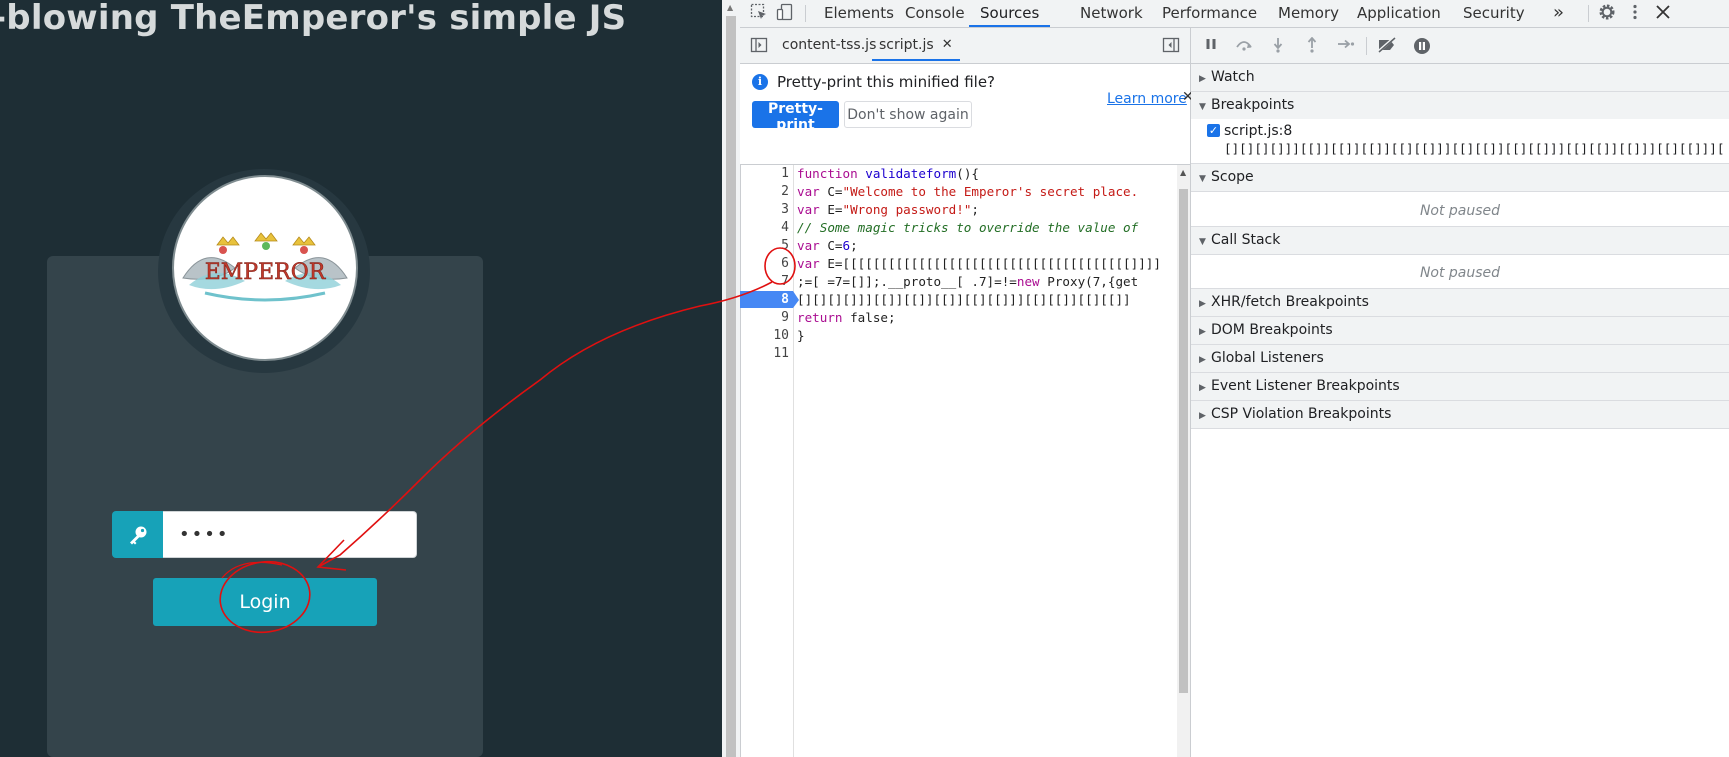 Image resolution: width=1729 pixels, height=757 pixels. Describe the element at coordinates (759, 47) in the screenshot. I see `toggle-navigator-icon` at that location.